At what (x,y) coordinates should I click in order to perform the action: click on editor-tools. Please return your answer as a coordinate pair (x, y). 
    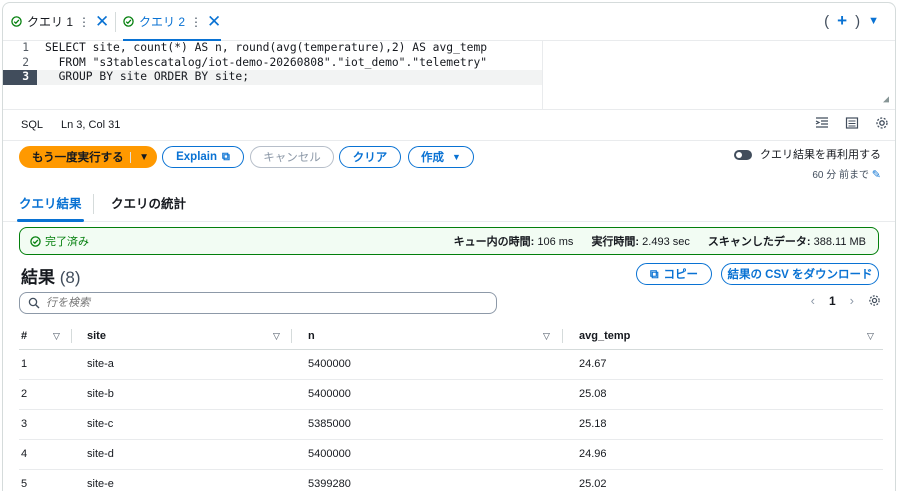
    Looking at the image, I should click on (852, 123).